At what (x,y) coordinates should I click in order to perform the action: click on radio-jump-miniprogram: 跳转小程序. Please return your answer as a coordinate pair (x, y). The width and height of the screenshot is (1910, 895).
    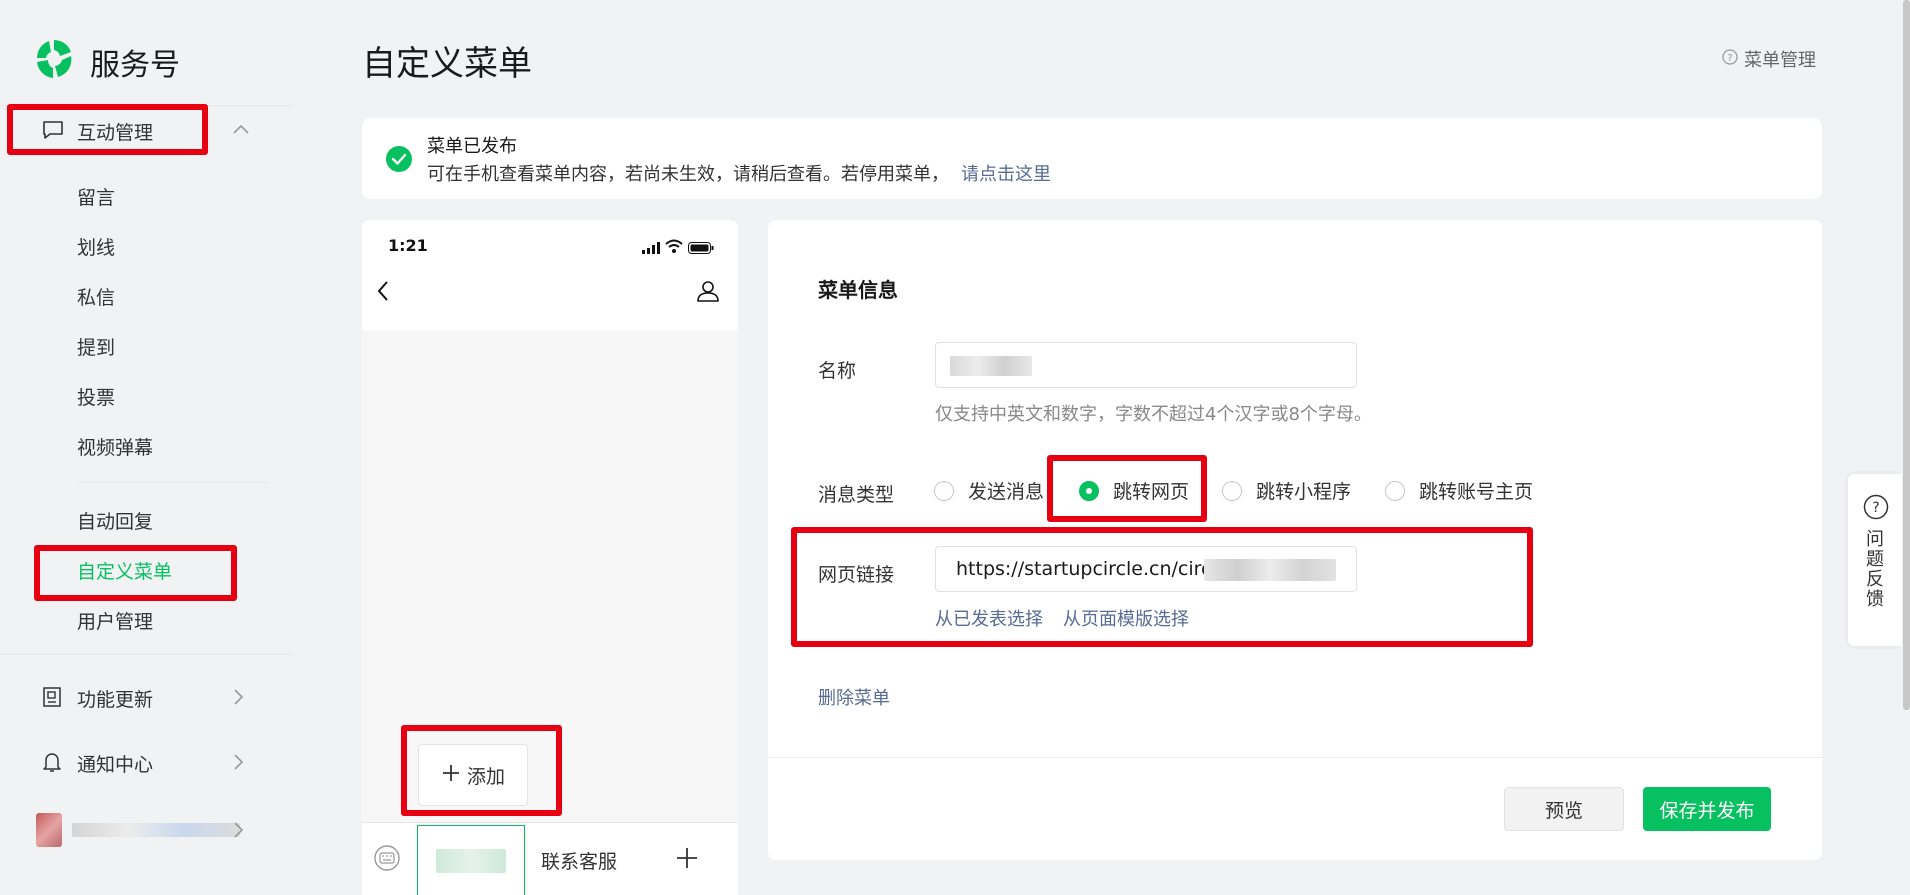
    Looking at the image, I should click on (1286, 490).